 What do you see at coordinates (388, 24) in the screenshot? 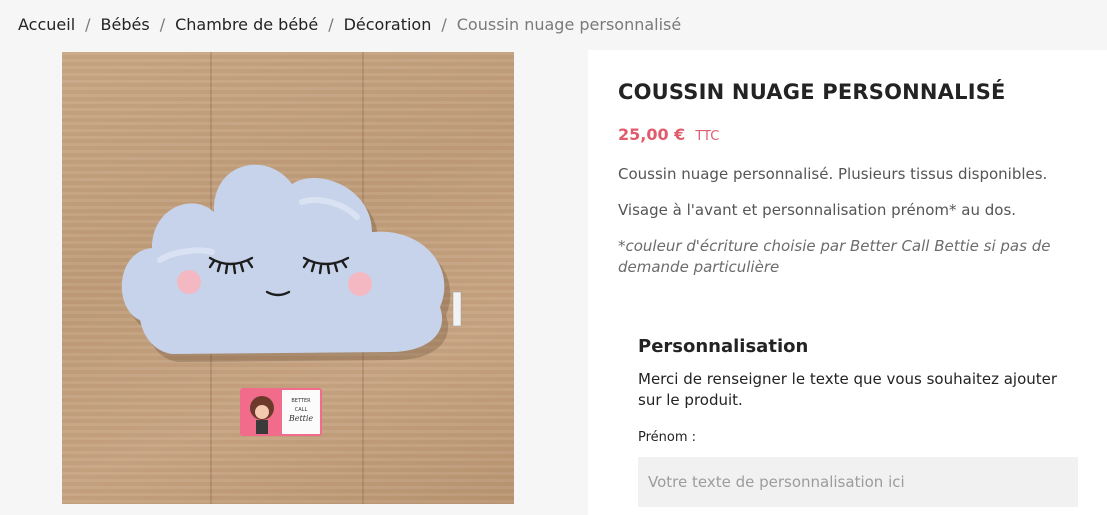
I see `breadcrumb-item-decoration: Décoration` at bounding box center [388, 24].